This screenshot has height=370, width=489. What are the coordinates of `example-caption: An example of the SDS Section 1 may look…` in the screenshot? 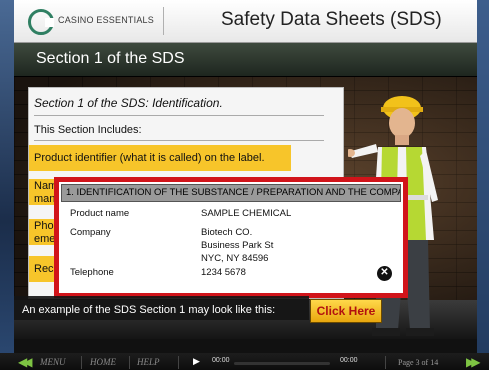 It's located at (149, 310).